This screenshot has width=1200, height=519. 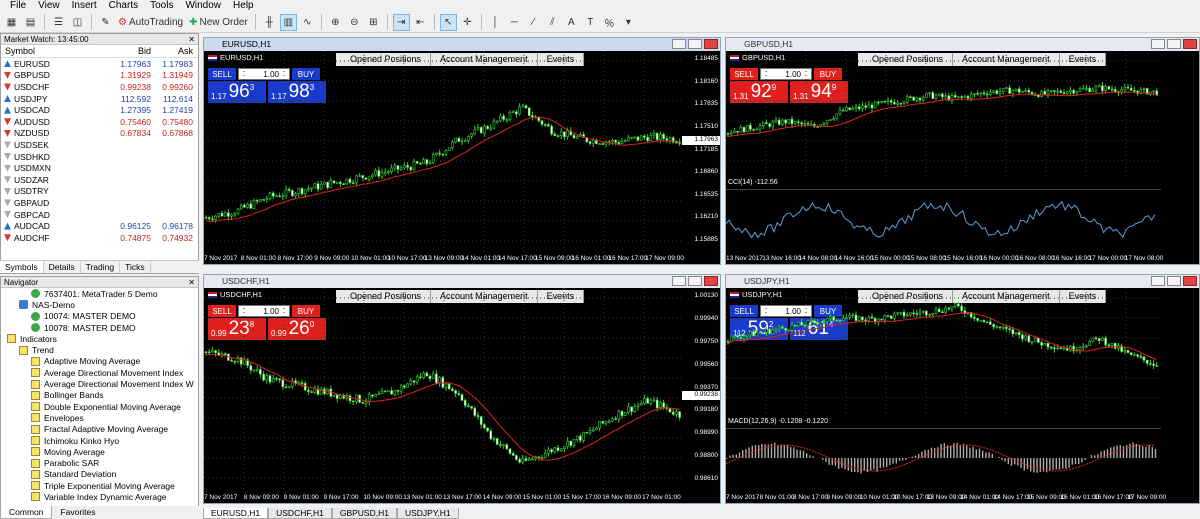 What do you see at coordinates (150, 22) in the screenshot?
I see `autotrading-button: ⚙ AutoTrading` at bounding box center [150, 22].